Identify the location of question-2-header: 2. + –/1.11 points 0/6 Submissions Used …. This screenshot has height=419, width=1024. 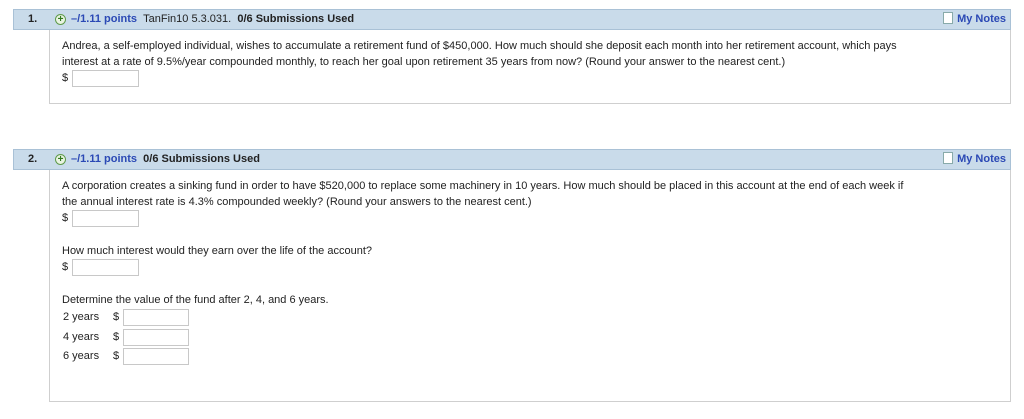
(512, 159).